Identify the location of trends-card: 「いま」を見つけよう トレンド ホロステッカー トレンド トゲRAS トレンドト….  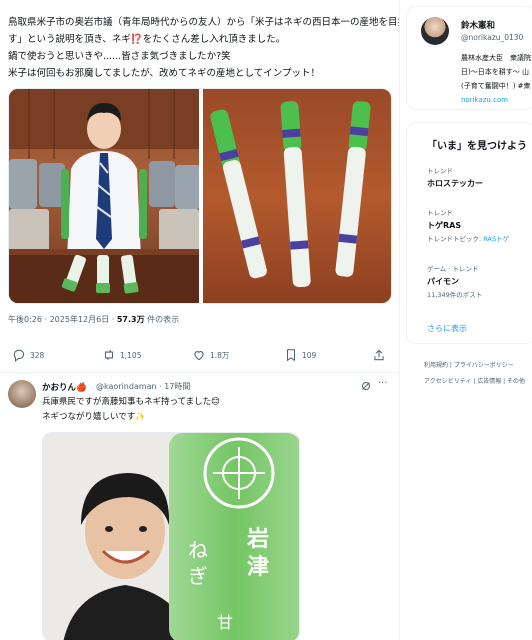
(469, 233).